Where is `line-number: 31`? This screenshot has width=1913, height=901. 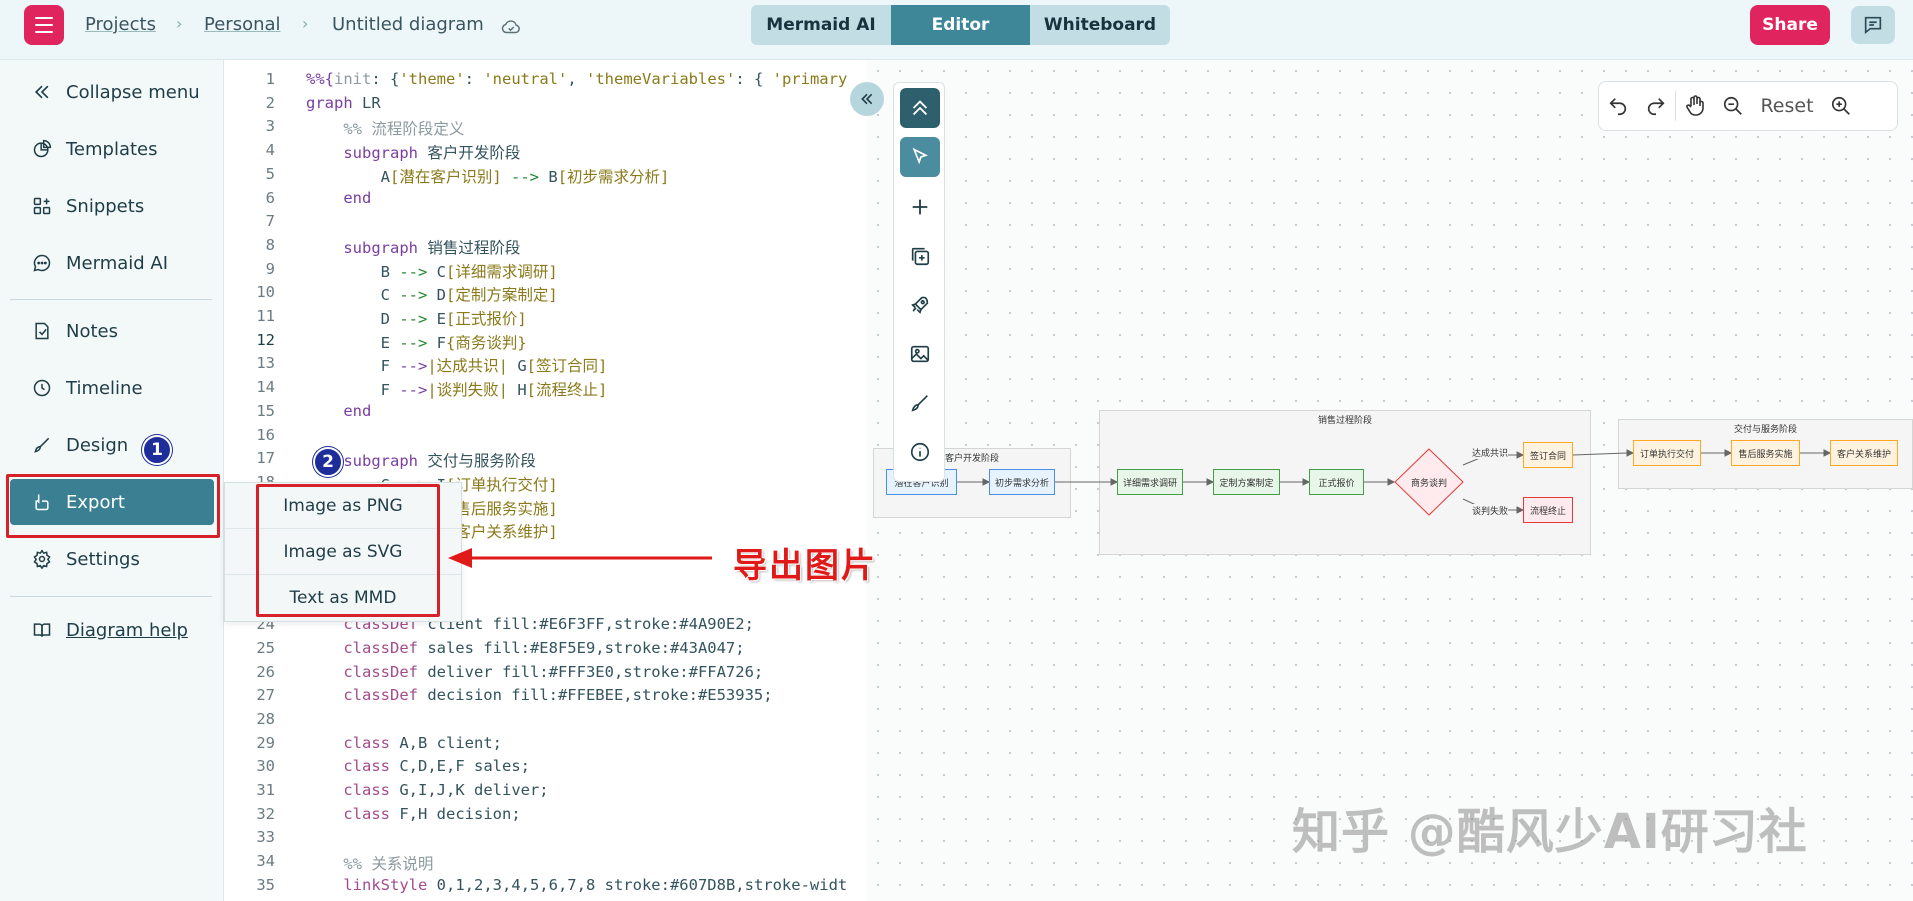
line-number: 31 is located at coordinates (265, 790).